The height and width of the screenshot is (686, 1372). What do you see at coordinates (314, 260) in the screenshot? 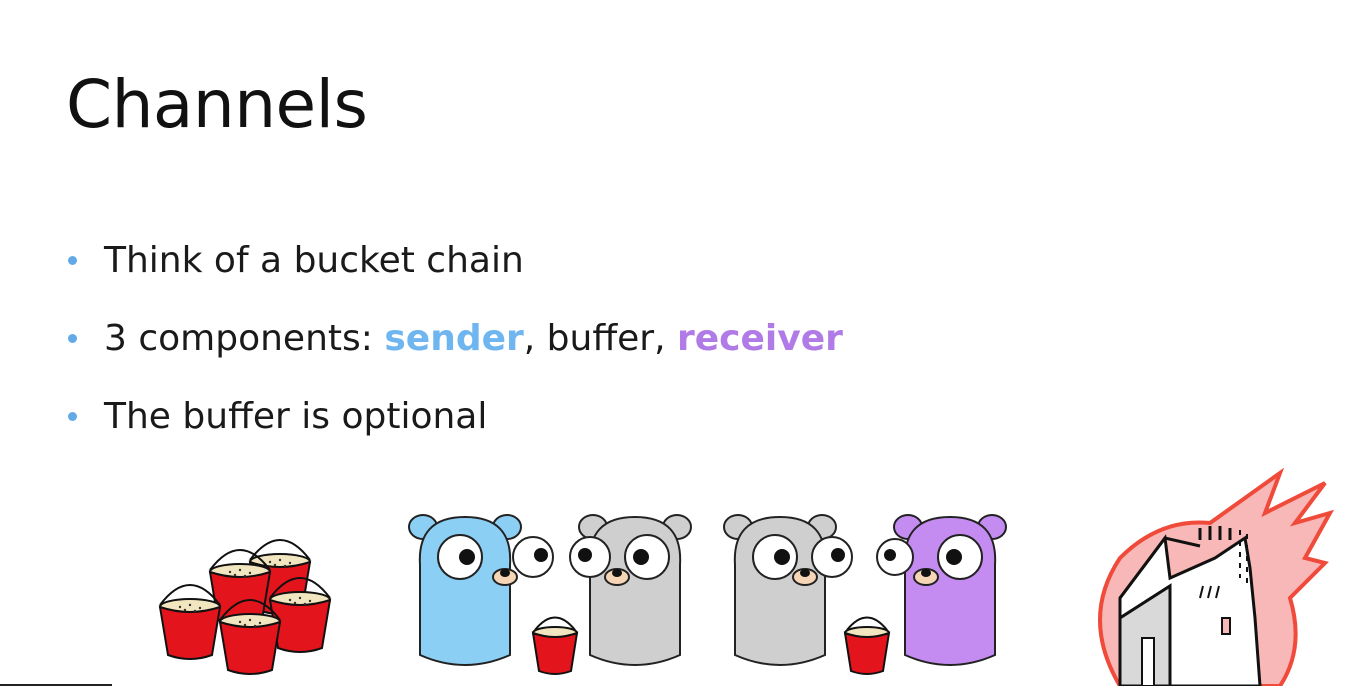
I see `bullet-text: Think of a bucket chain` at bounding box center [314, 260].